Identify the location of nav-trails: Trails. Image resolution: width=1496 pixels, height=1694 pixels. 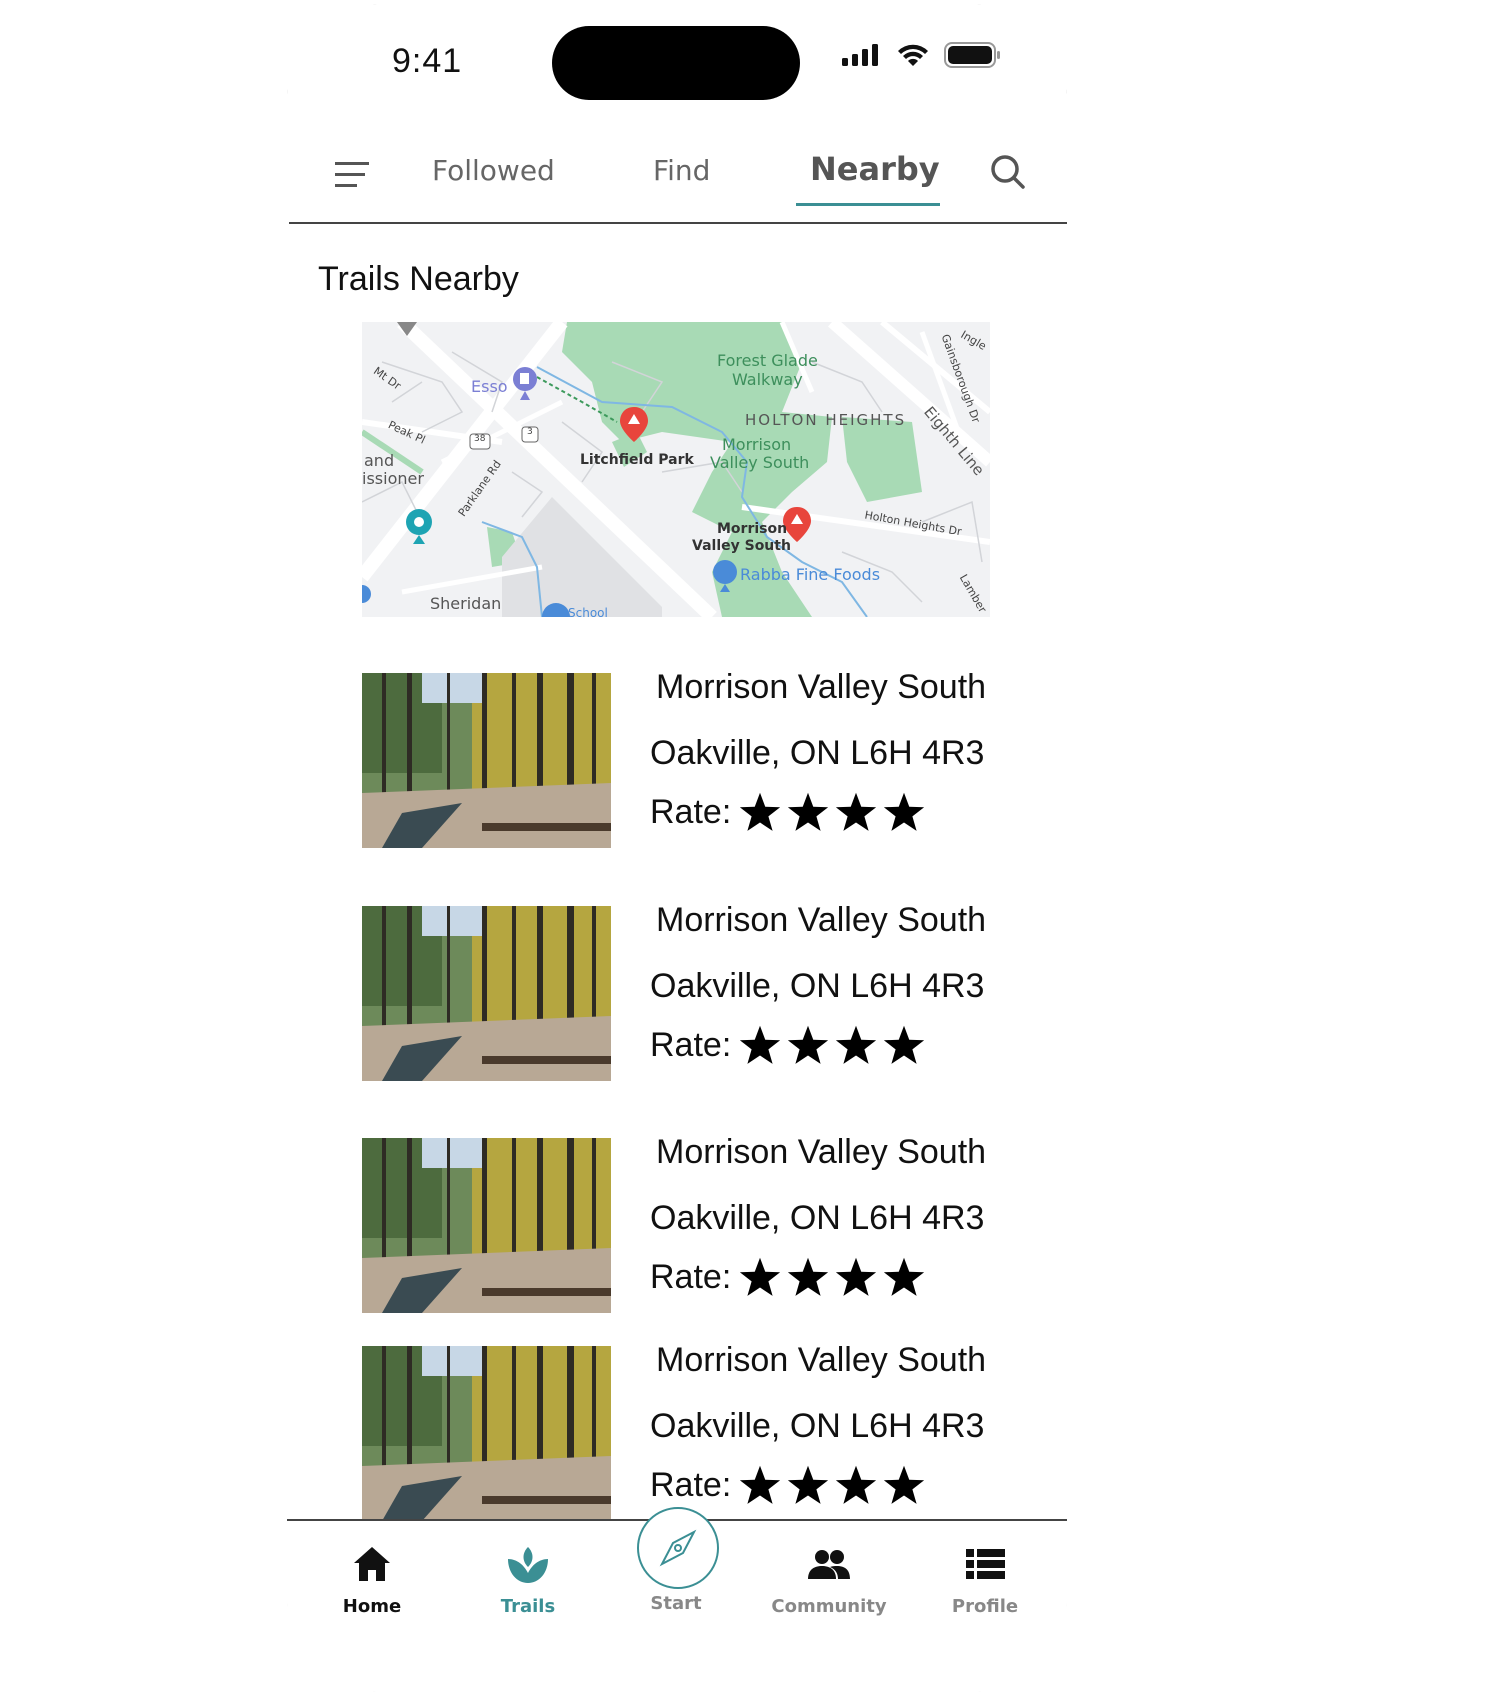
(528, 1579).